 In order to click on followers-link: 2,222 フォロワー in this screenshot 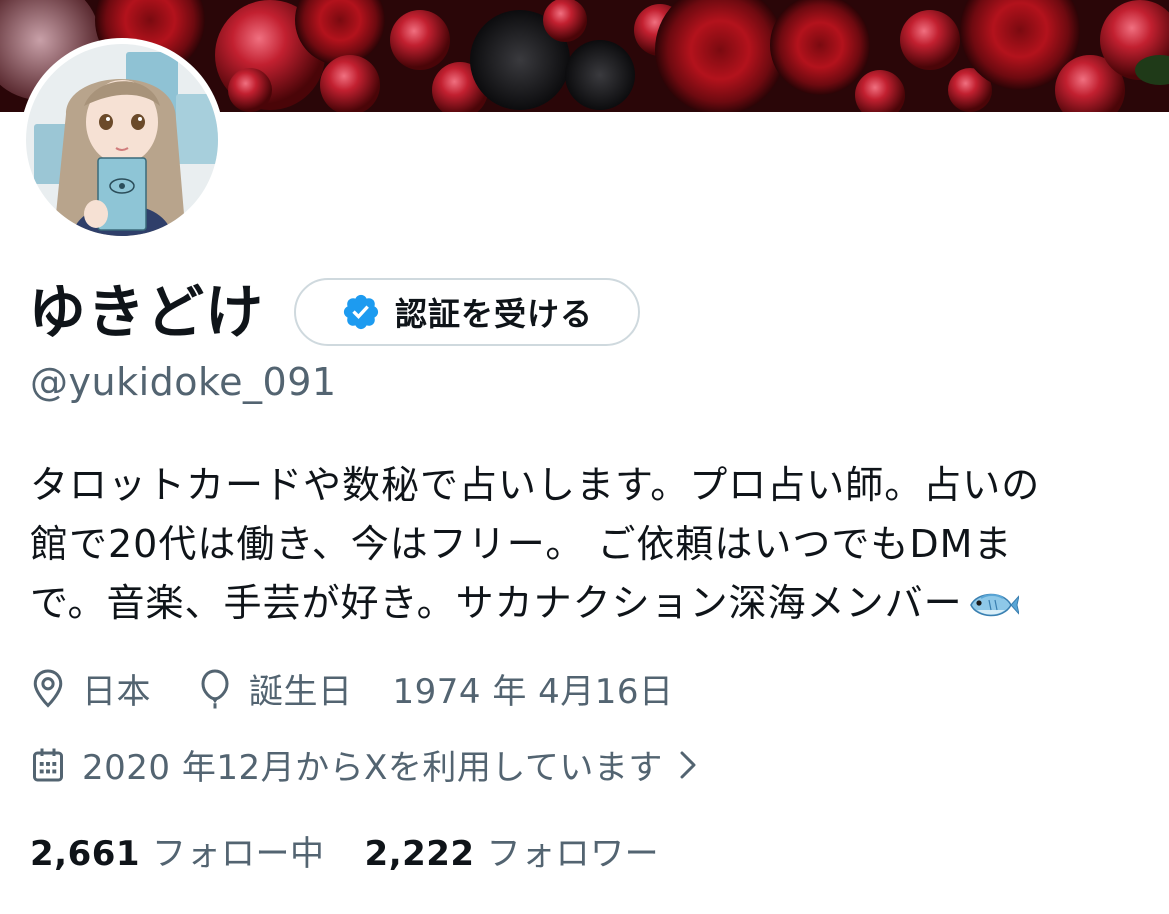, I will do `click(512, 850)`.